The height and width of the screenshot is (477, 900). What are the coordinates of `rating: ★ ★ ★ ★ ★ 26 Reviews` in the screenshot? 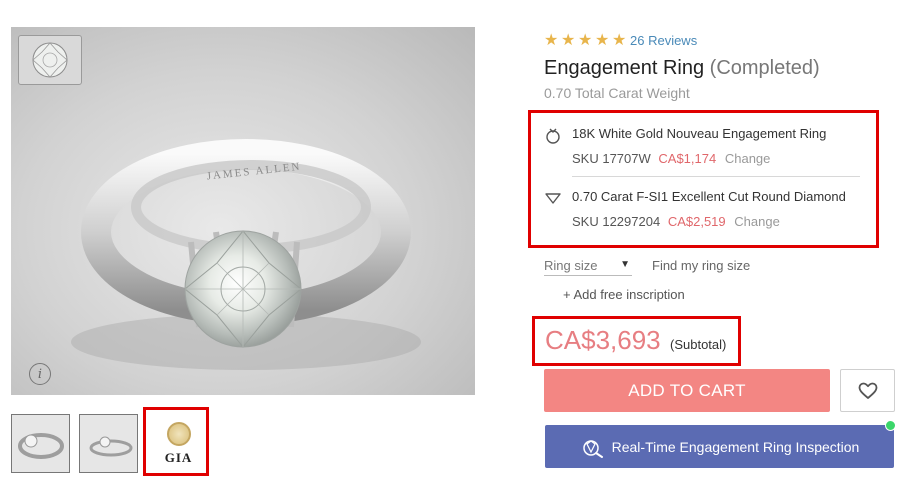 It's located at (620, 40).